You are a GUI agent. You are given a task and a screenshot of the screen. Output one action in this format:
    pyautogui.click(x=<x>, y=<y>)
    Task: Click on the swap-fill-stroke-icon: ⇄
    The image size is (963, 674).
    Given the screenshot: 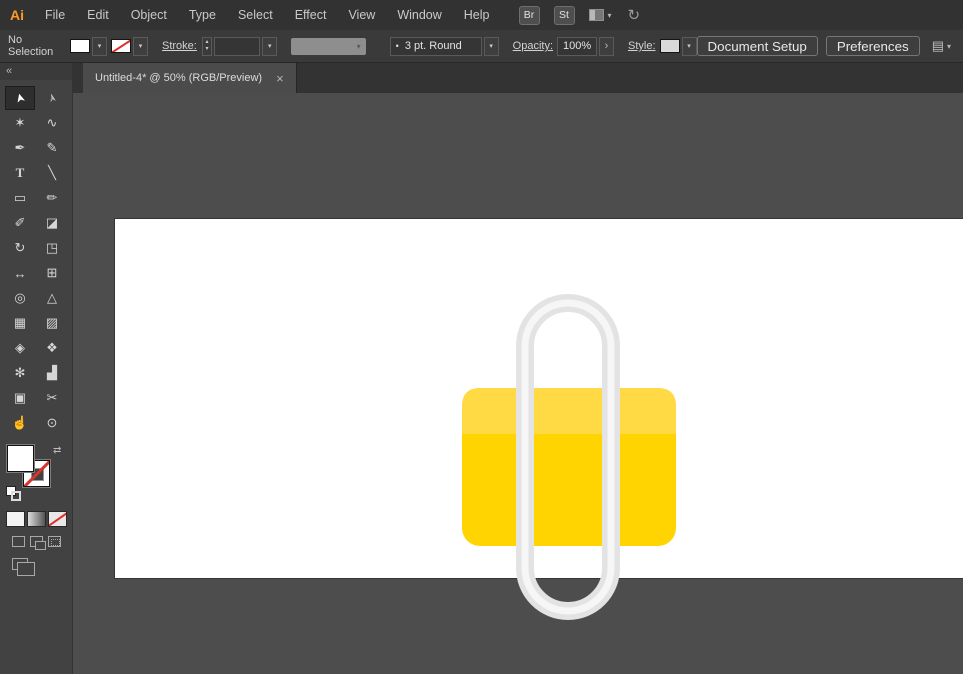 What is the action you would take?
    pyautogui.click(x=57, y=450)
    